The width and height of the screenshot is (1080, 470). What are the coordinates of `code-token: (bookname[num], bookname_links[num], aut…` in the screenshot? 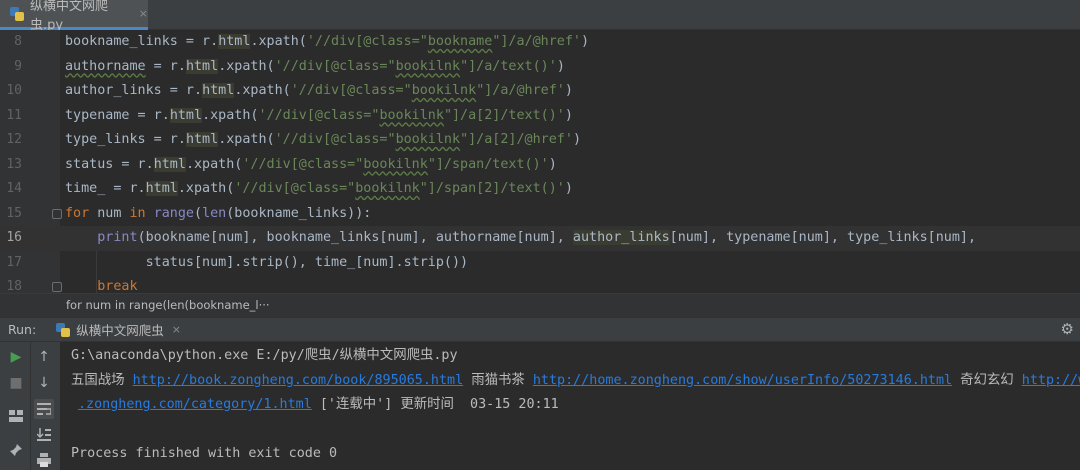 It's located at (355, 237).